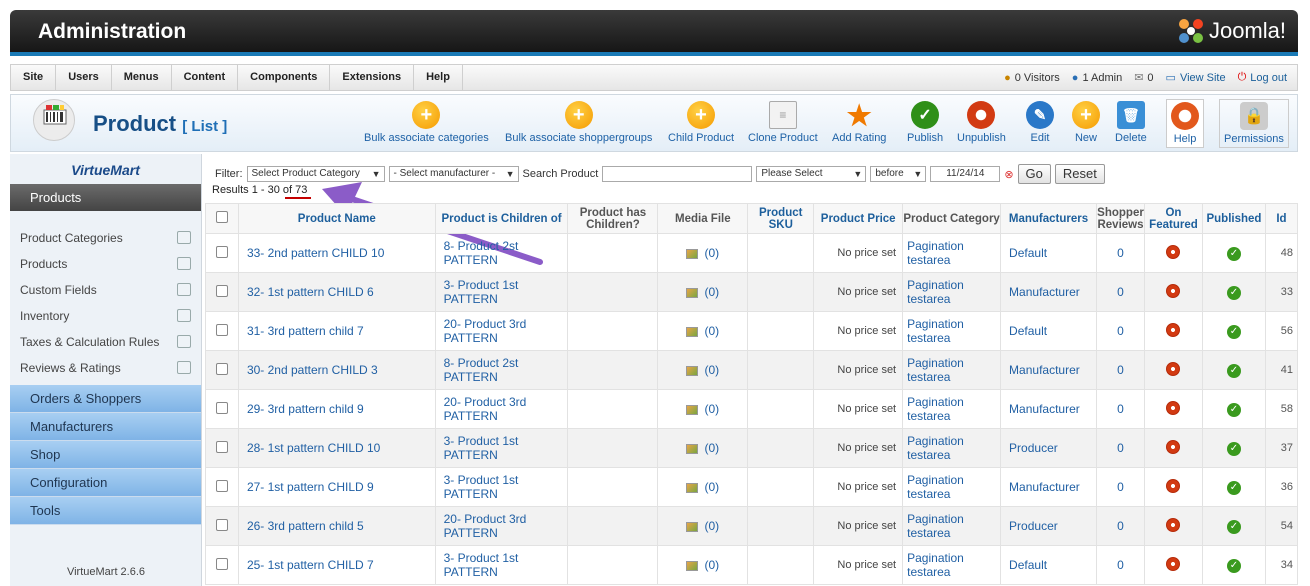 The width and height of the screenshot is (1310, 586). What do you see at coordinates (1143, 78) in the screenshot?
I see `messages-status: ✉ 0` at bounding box center [1143, 78].